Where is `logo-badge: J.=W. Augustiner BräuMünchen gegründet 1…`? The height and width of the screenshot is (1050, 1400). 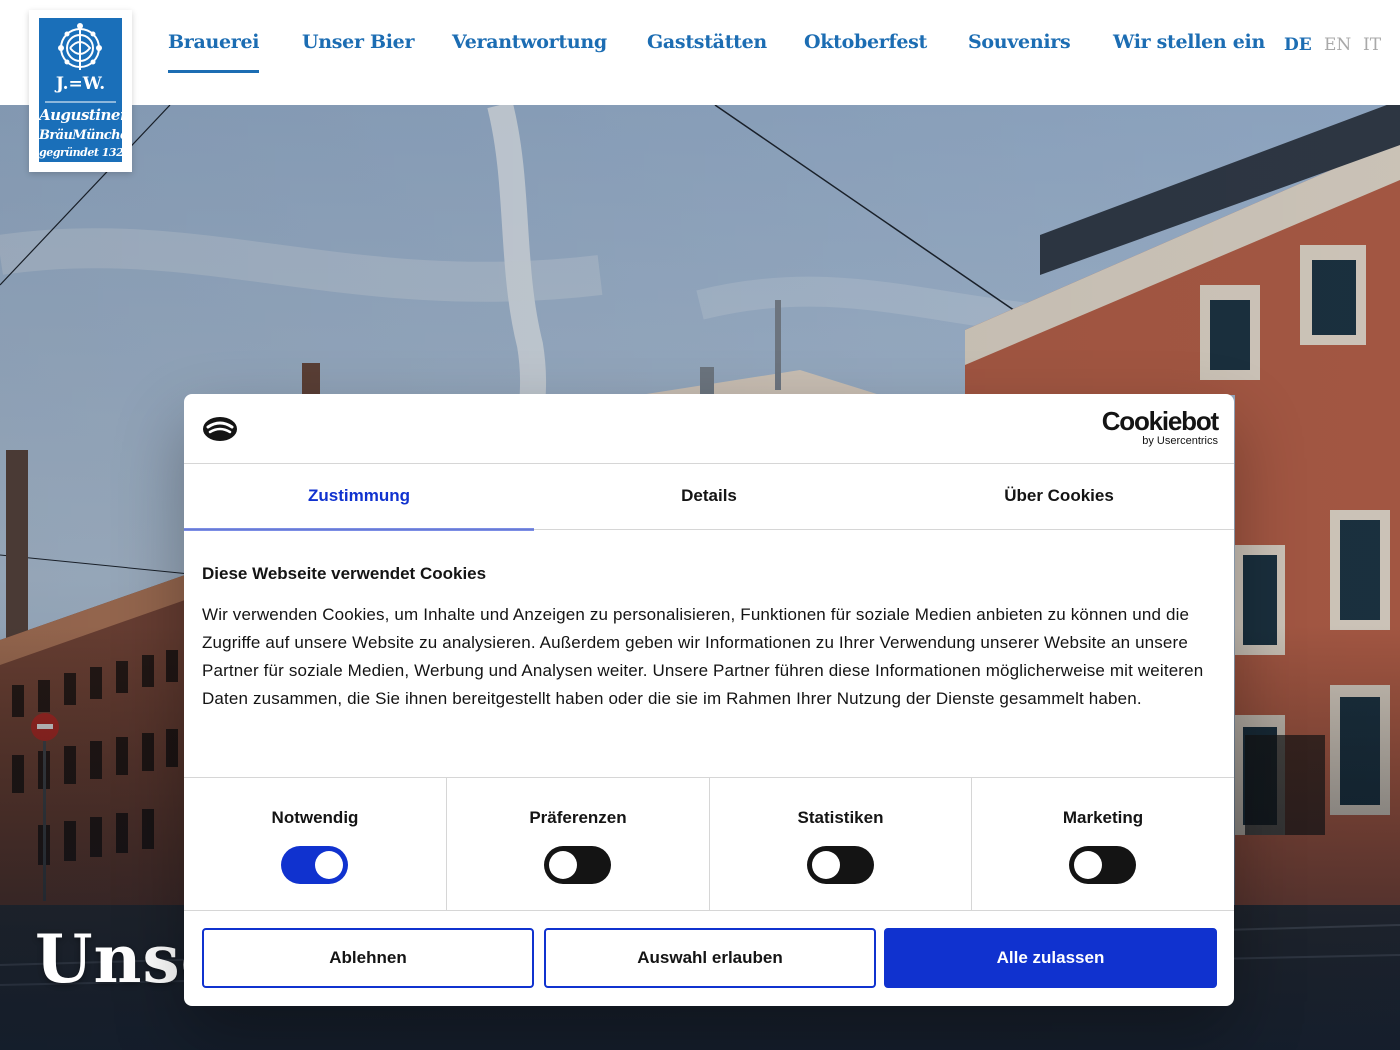 logo-badge: J.=W. Augustiner BräuMünchen gegründet 1… is located at coordinates (80, 90).